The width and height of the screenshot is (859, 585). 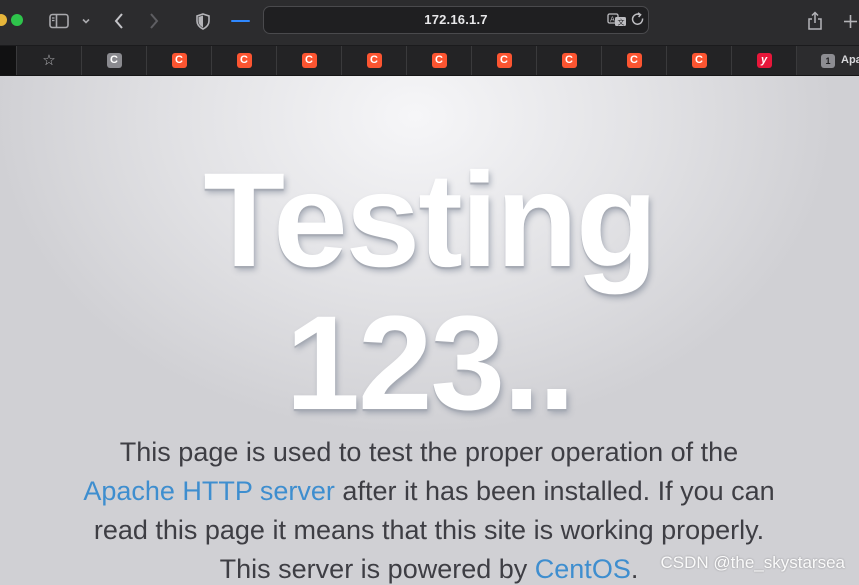 What do you see at coordinates (240, 21) in the screenshot?
I see `page-loading-indicator` at bounding box center [240, 21].